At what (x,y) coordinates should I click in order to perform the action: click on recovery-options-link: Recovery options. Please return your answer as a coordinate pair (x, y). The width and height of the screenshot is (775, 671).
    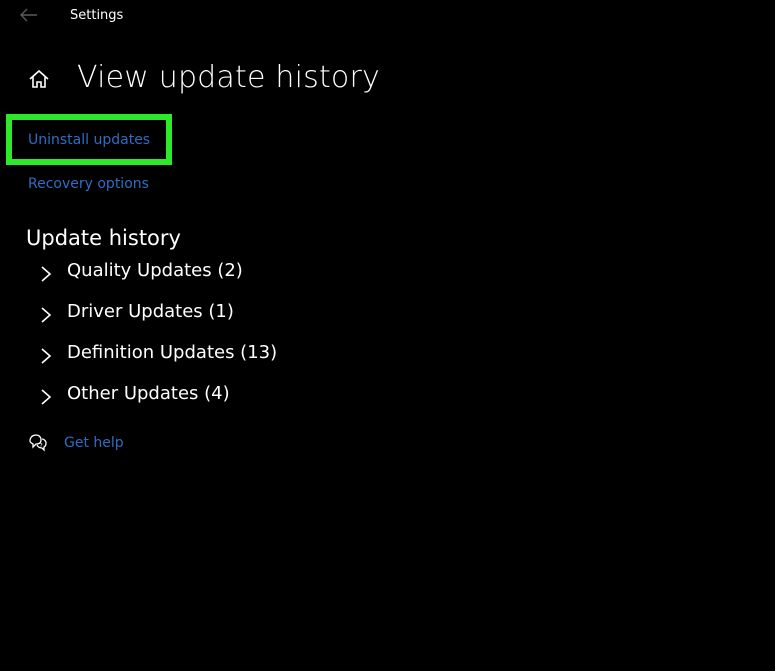
    Looking at the image, I should click on (88, 184).